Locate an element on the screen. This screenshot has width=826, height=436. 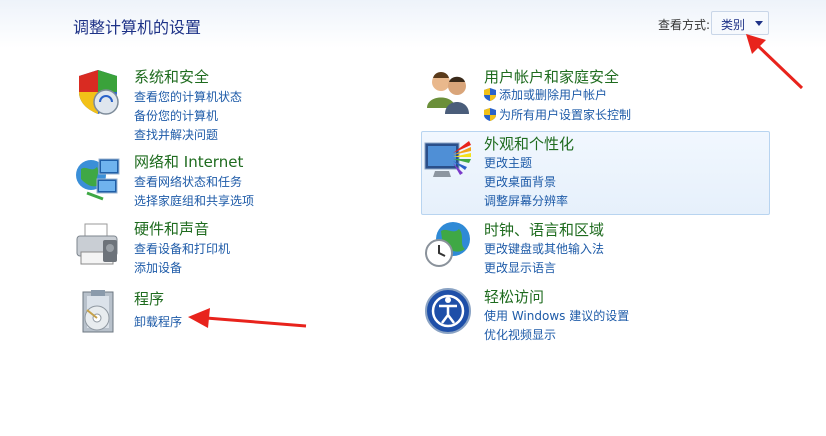
link-view-network-status: 查看网络状态和任务 is located at coordinates (188, 181).